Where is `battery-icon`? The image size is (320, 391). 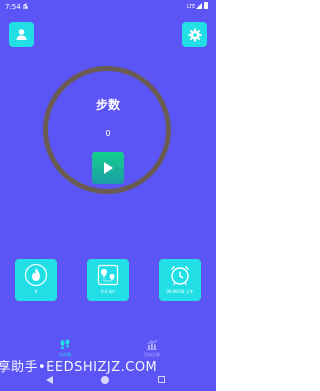
battery-icon is located at coordinates (206, 5).